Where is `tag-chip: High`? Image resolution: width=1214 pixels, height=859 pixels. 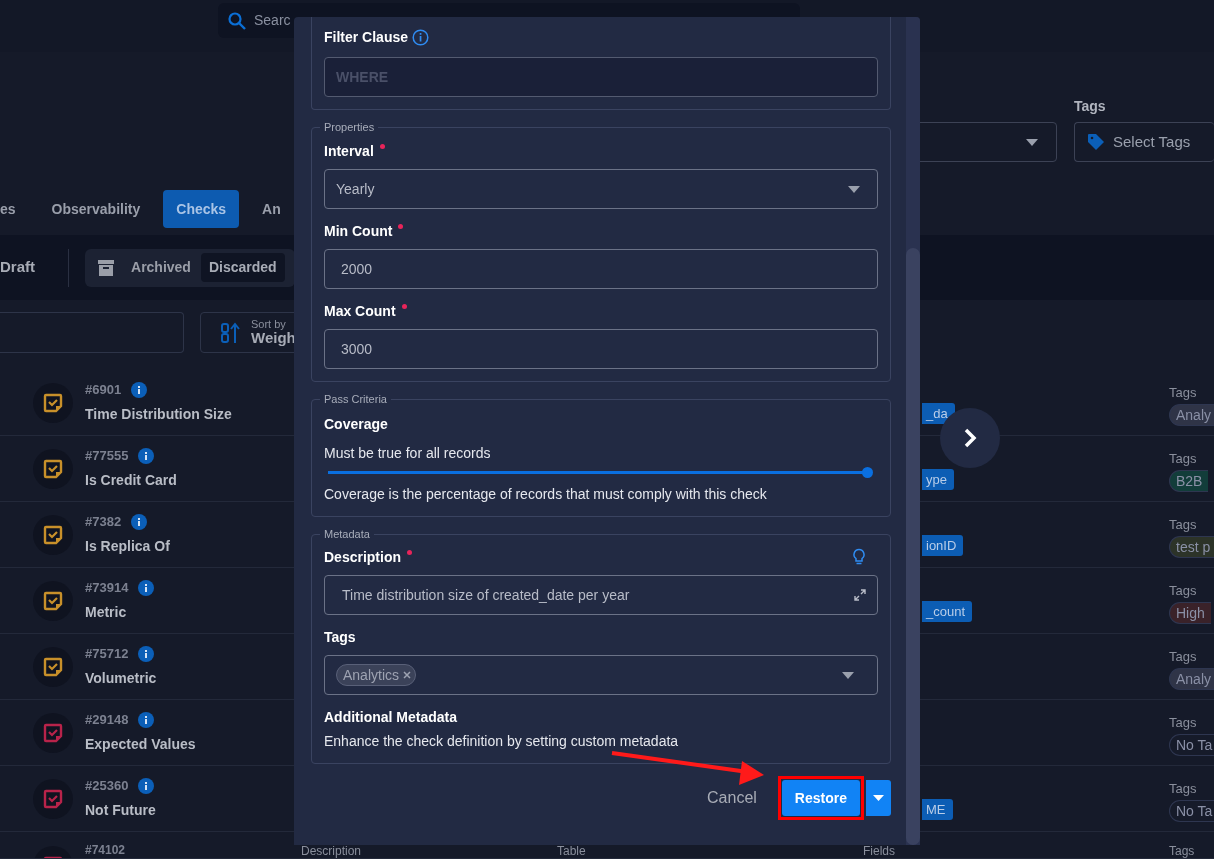 tag-chip: High is located at coordinates (1190, 613).